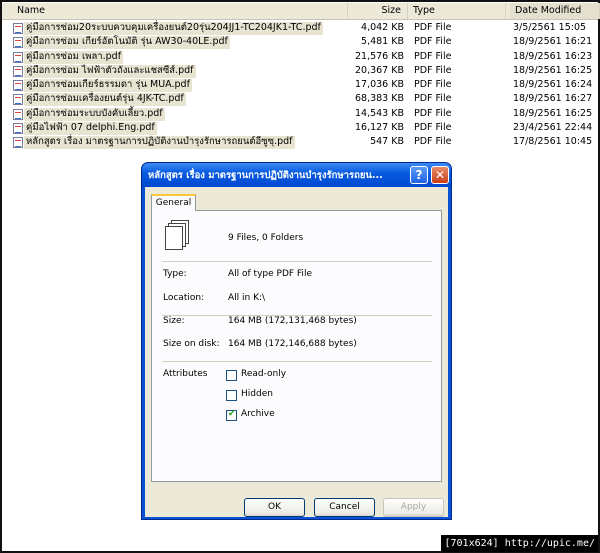 The image size is (600, 553). I want to click on file-date-modified: 17/8/2561 10:45, so click(553, 142).